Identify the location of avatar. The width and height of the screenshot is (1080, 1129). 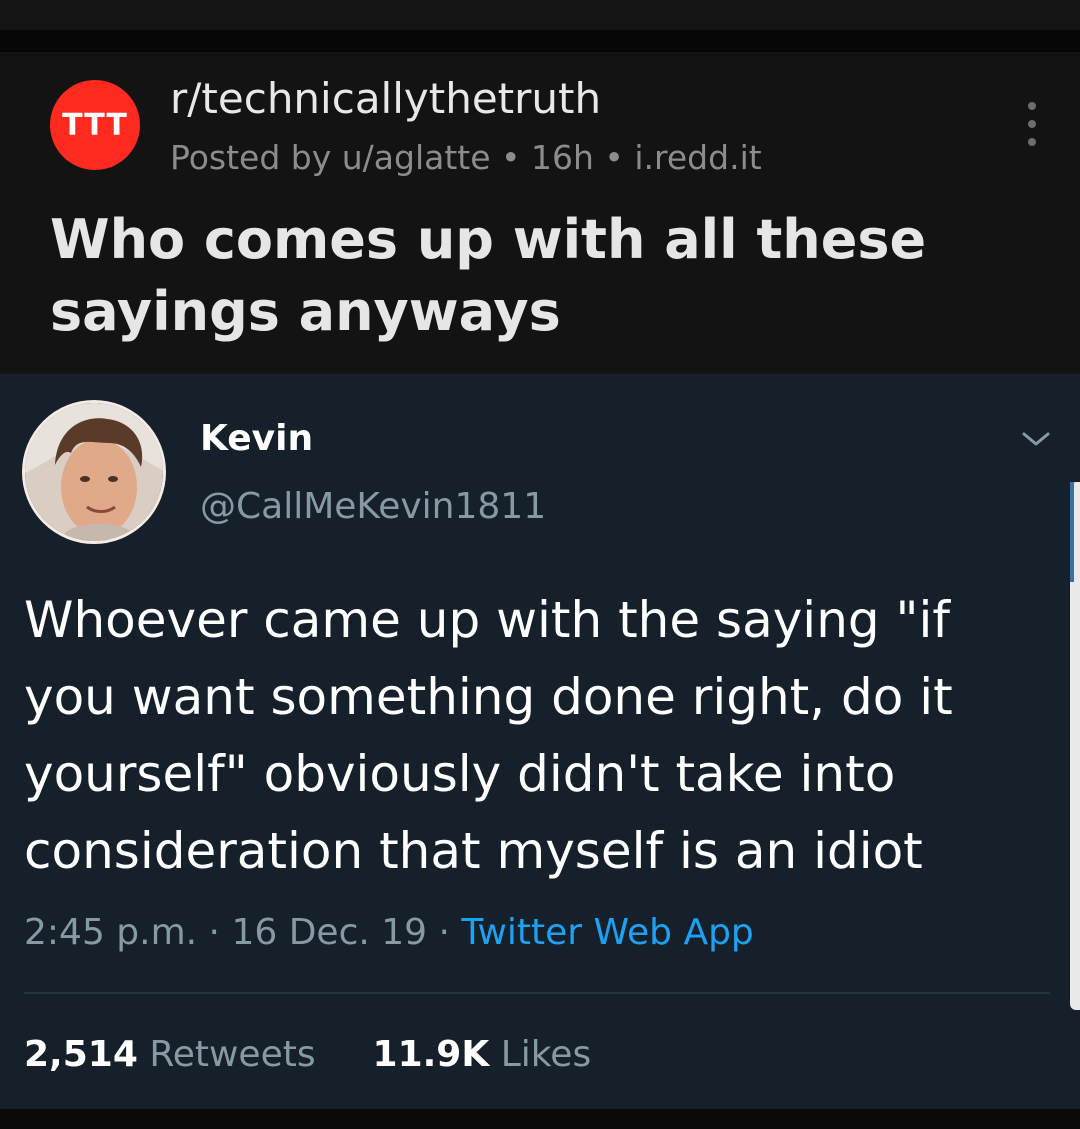
(94, 472).